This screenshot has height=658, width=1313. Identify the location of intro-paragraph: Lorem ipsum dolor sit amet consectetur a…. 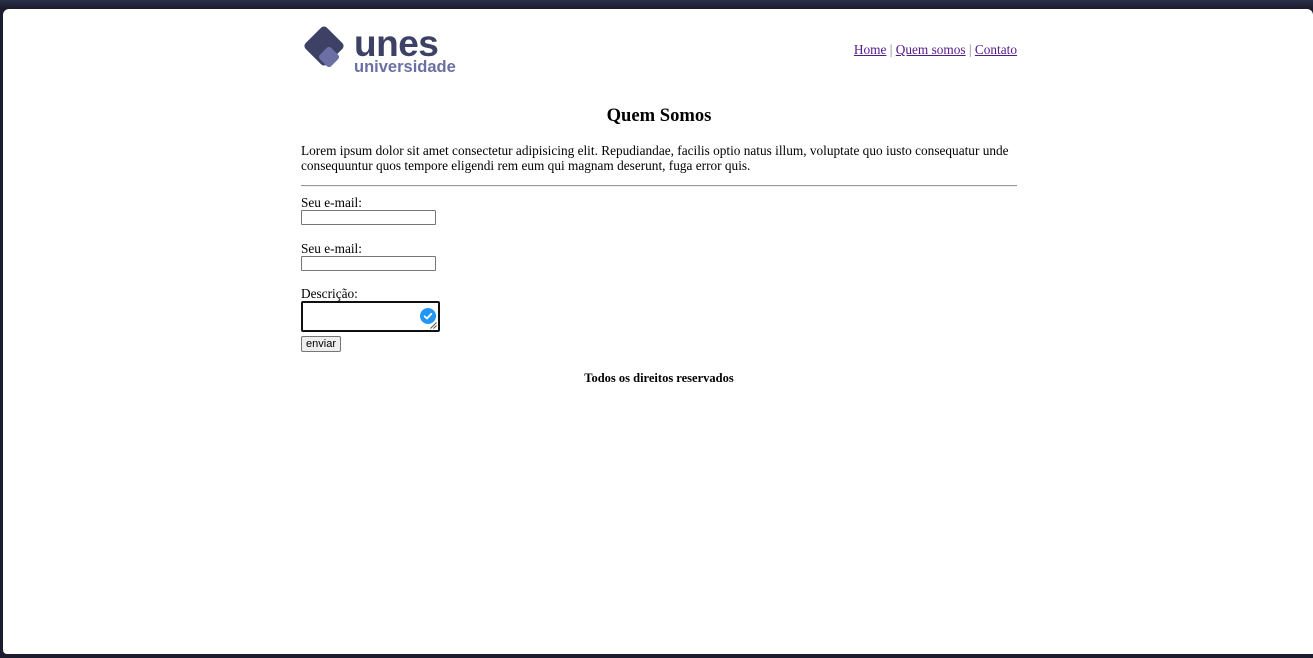
(655, 158).